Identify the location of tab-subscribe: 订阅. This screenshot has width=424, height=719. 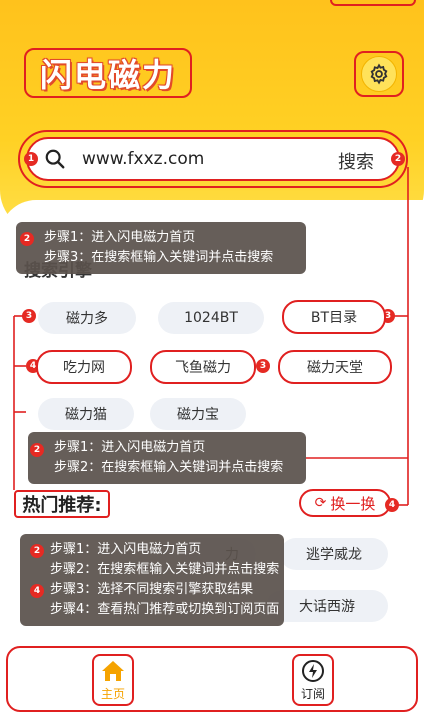
(313, 680).